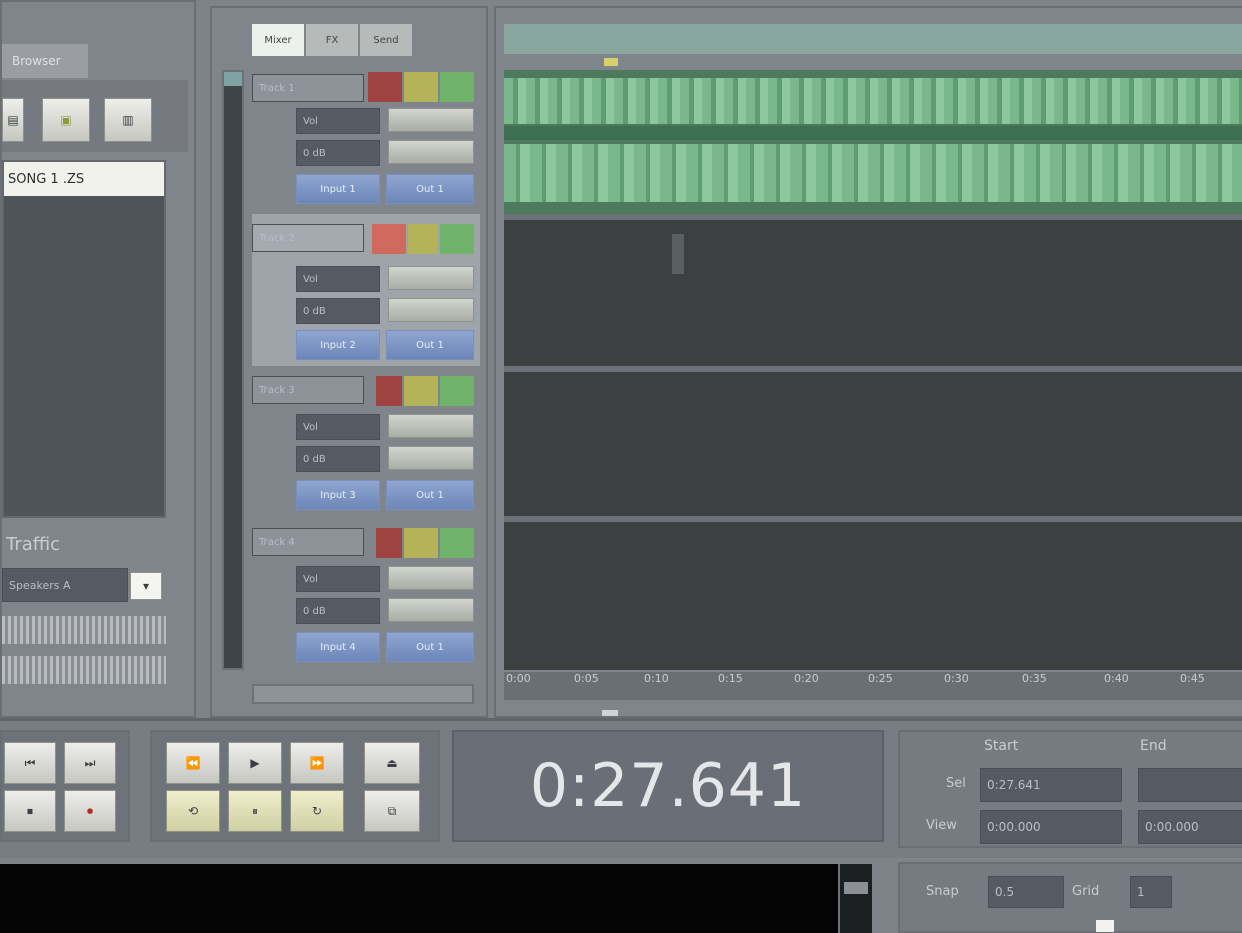  I want to click on ruler-tick: 0:15, so click(730, 678).